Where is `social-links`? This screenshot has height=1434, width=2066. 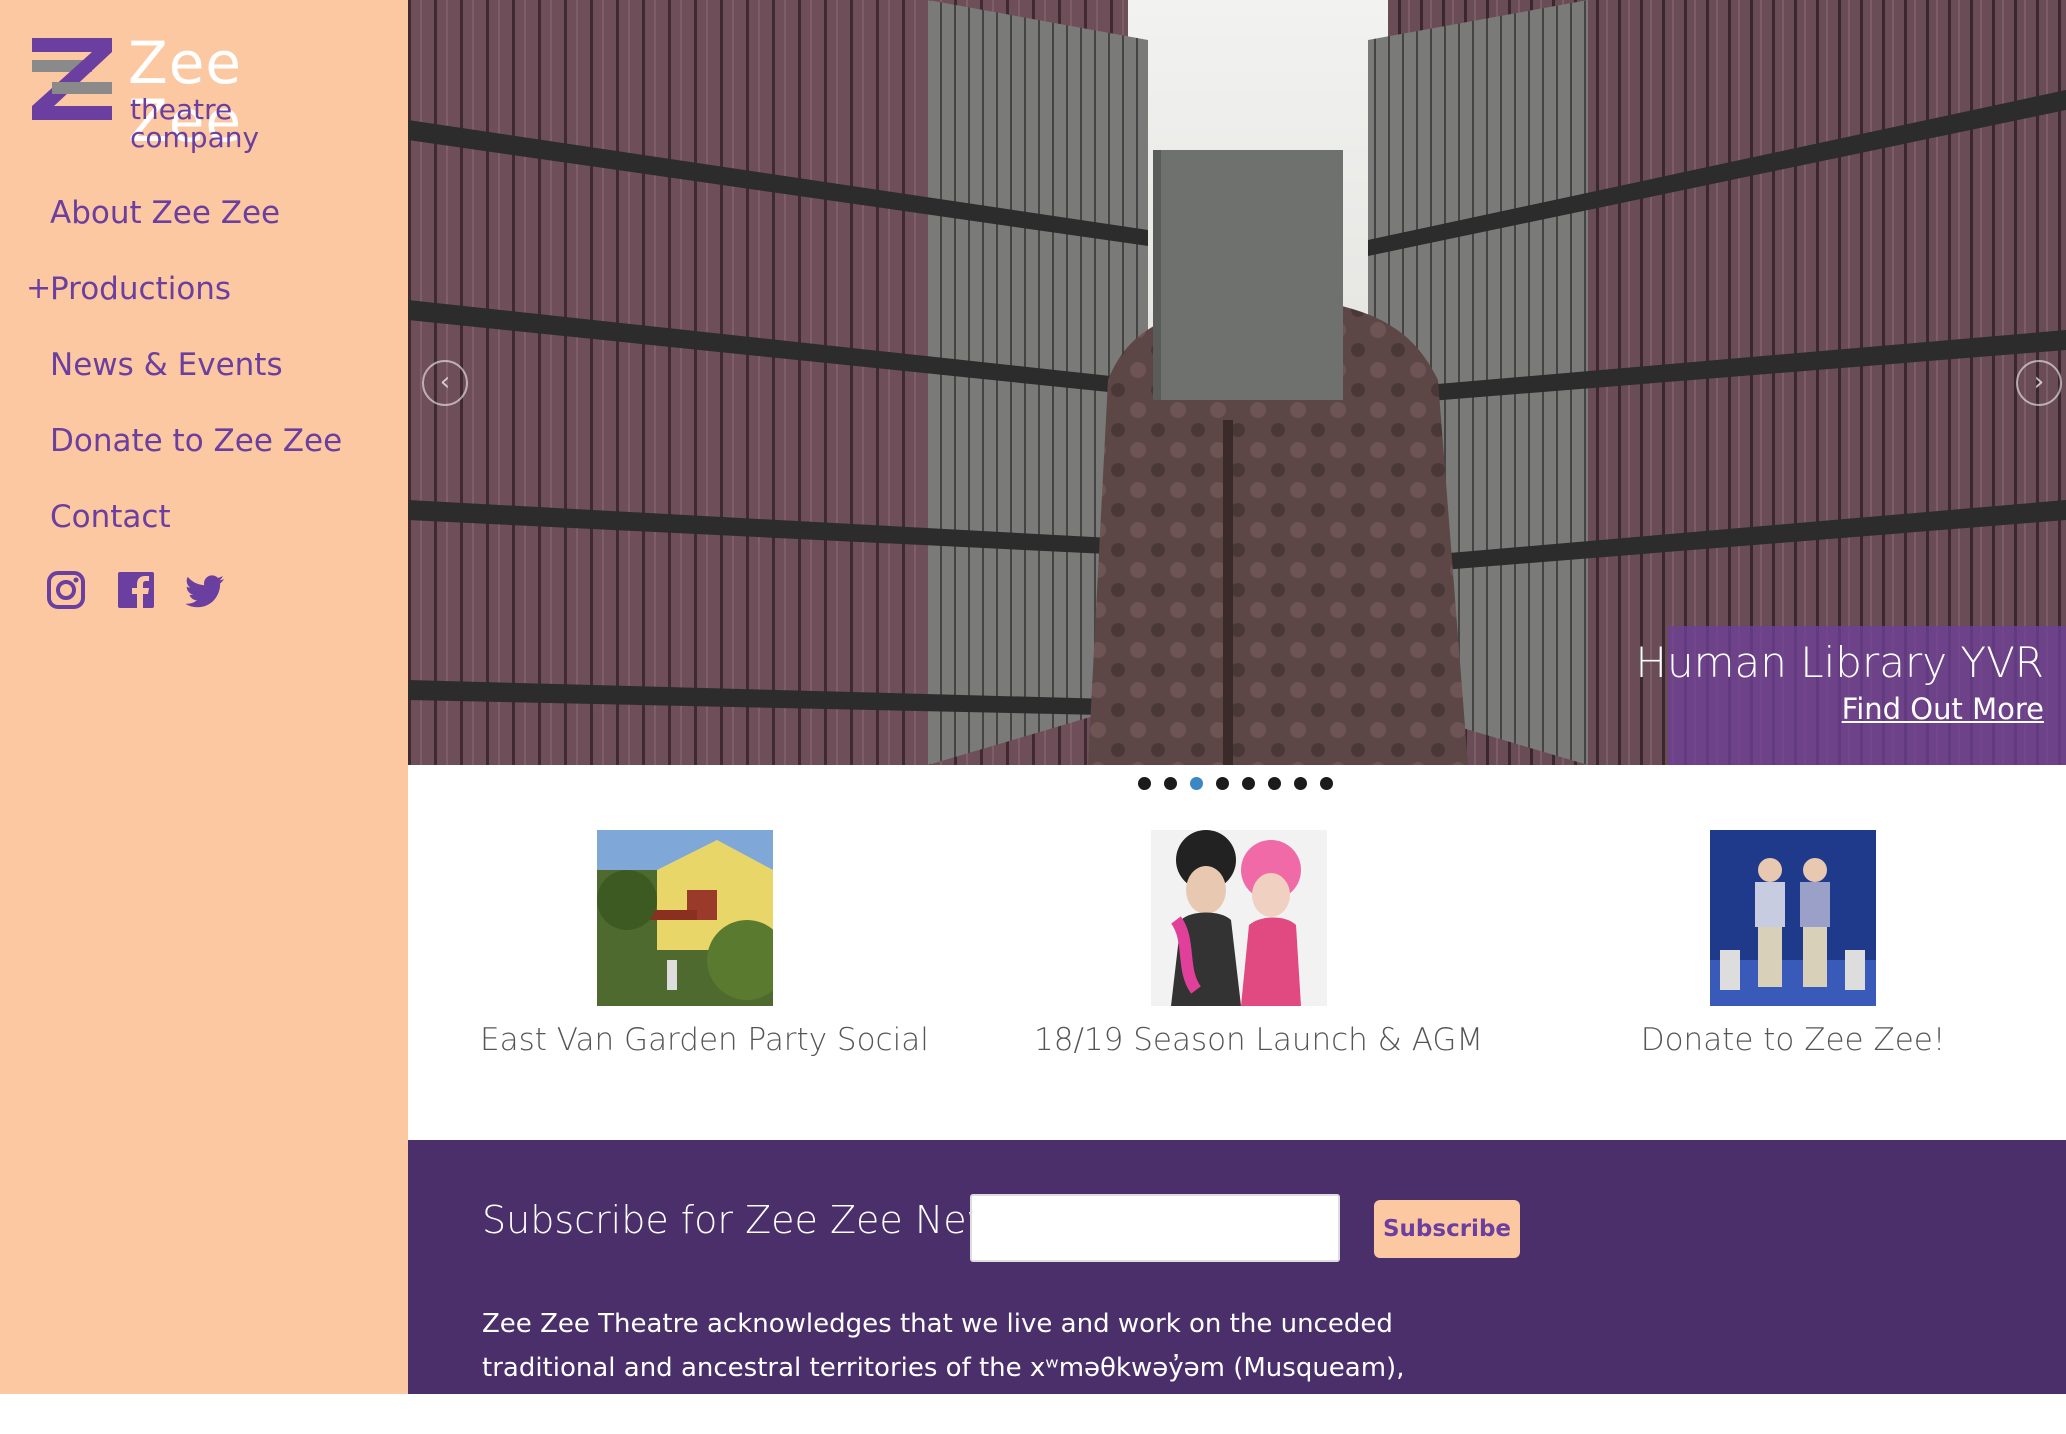 social-links is located at coordinates (136, 590).